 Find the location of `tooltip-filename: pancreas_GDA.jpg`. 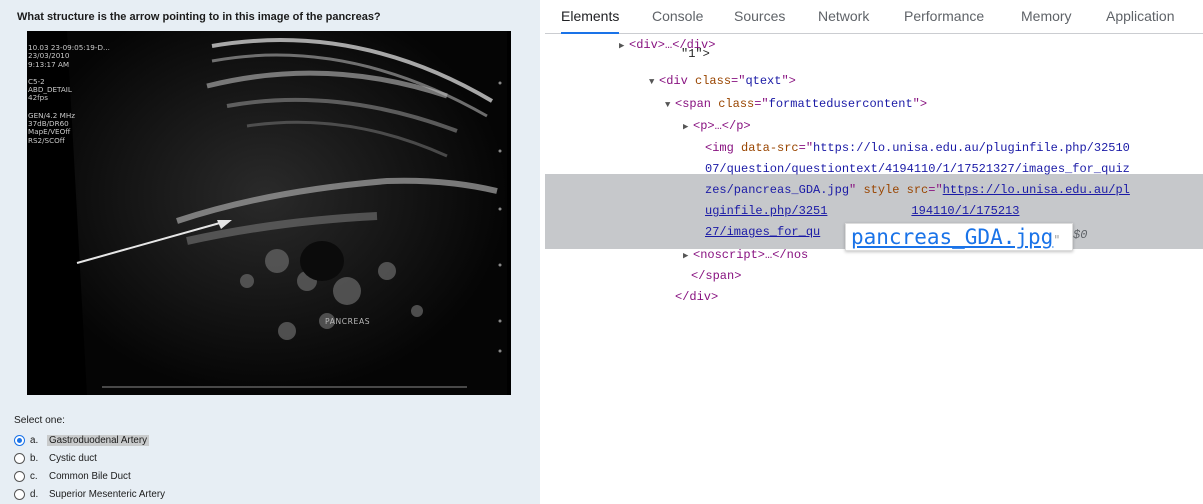

tooltip-filename: pancreas_GDA.jpg is located at coordinates (952, 237).